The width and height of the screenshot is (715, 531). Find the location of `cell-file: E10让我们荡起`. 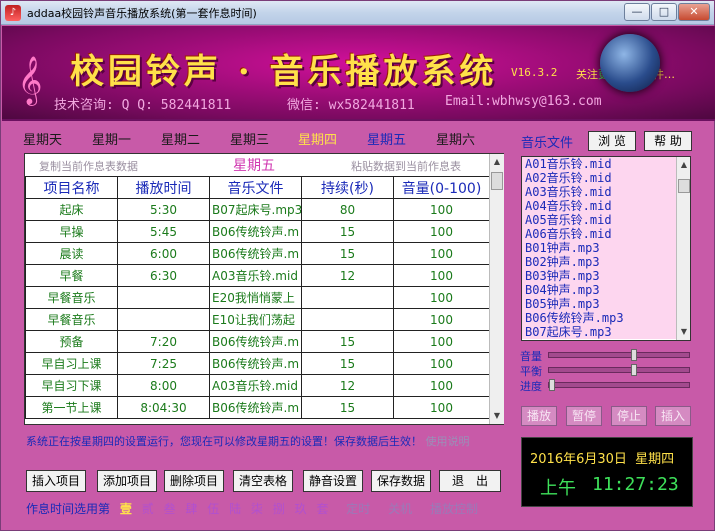

cell-file: E10让我们荡起 is located at coordinates (255, 319).